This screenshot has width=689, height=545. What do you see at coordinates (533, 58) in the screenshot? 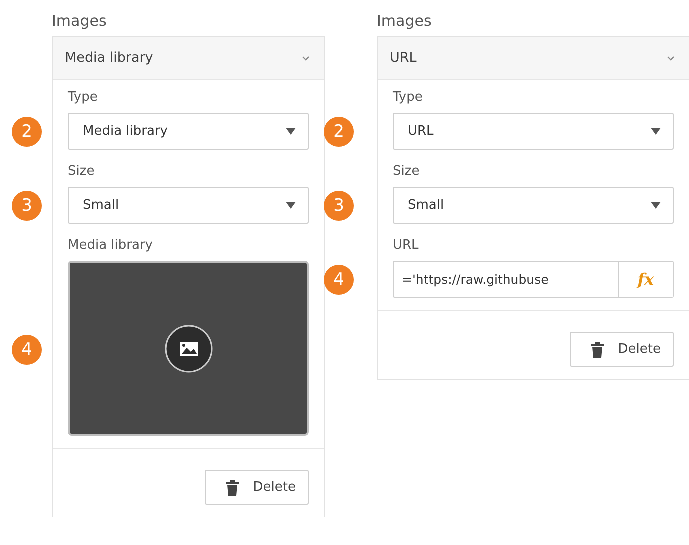
I see `accordion-header: URL` at bounding box center [533, 58].